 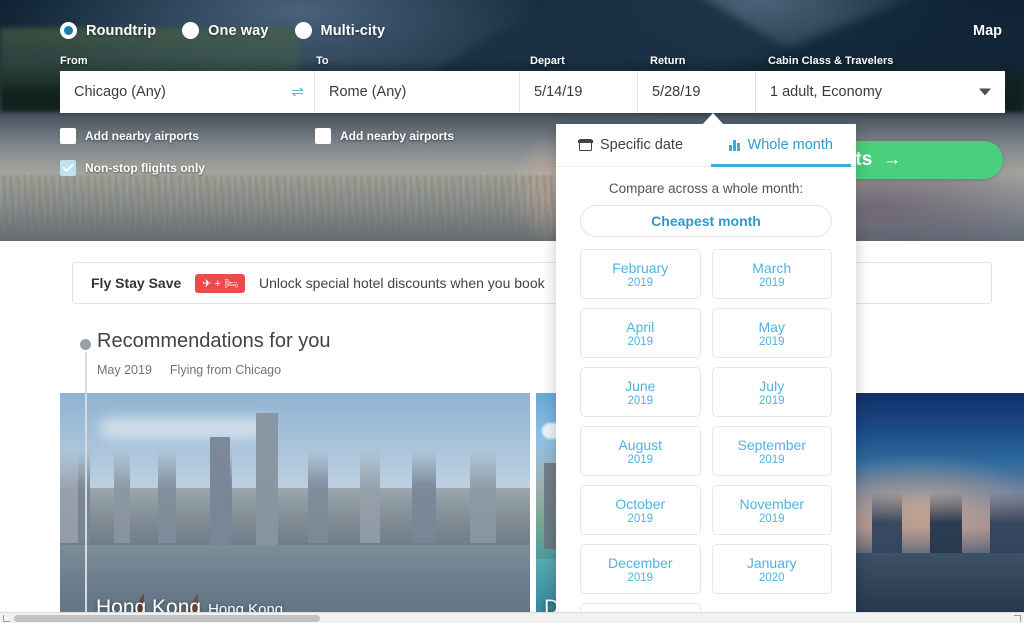 I want to click on timeline-line, so click(x=85, y=487).